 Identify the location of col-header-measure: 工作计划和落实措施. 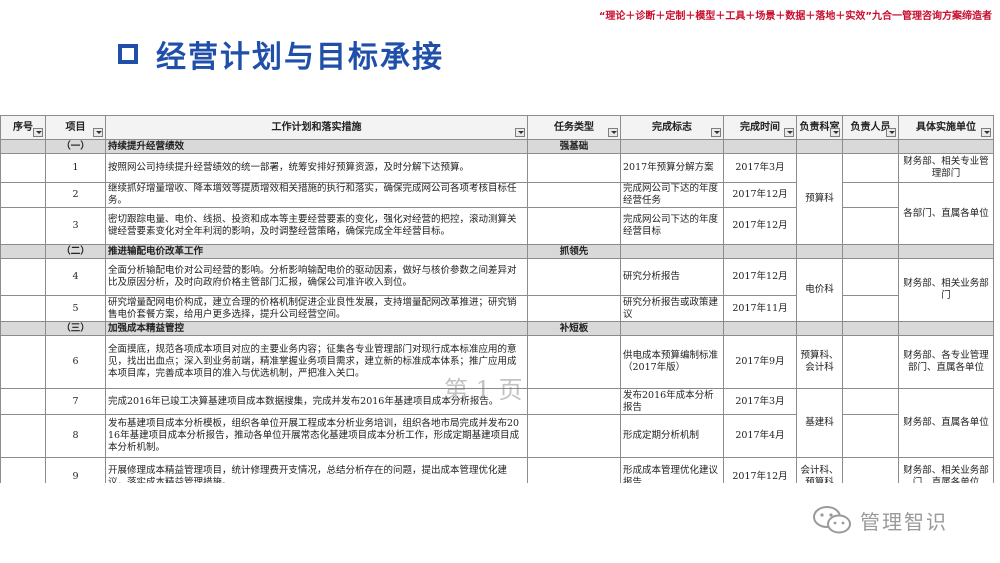
(316, 127).